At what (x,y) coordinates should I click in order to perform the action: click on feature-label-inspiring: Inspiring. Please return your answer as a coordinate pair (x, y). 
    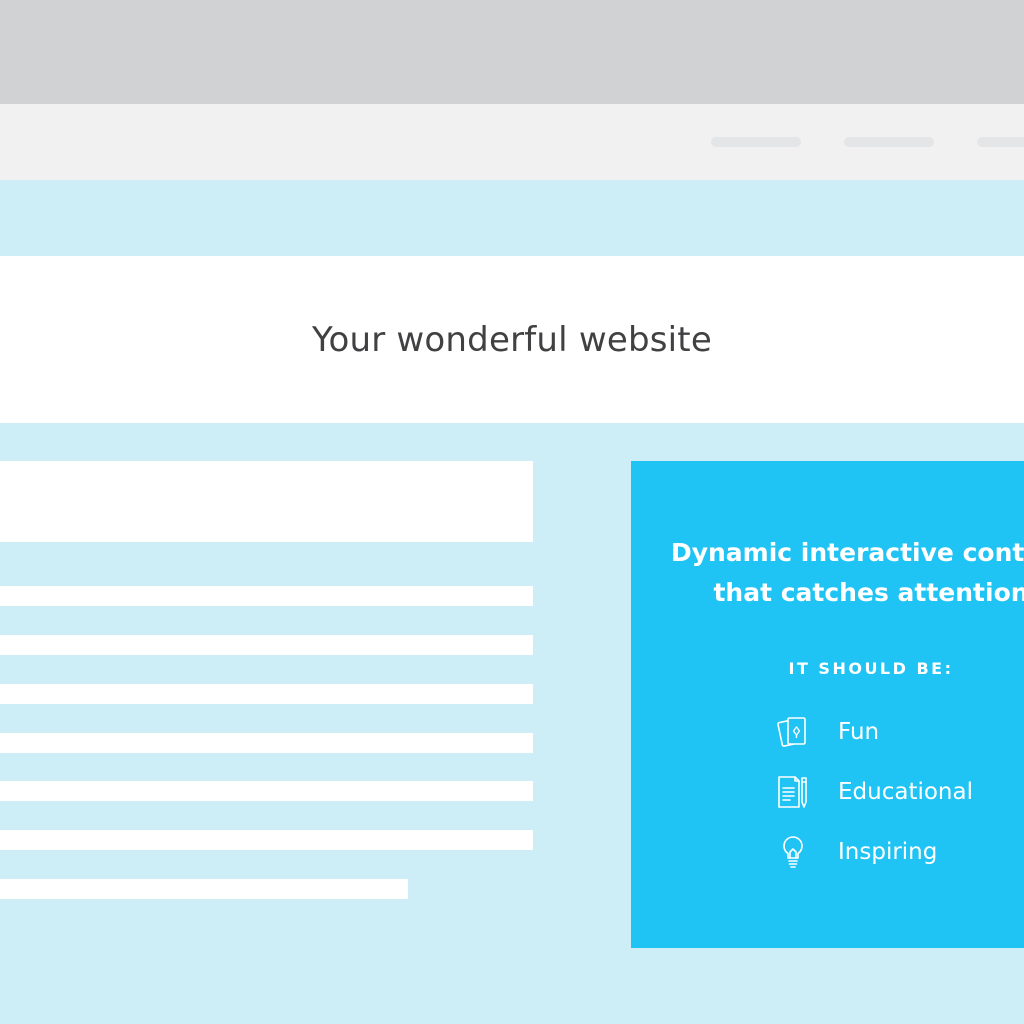
    Looking at the image, I should click on (888, 852).